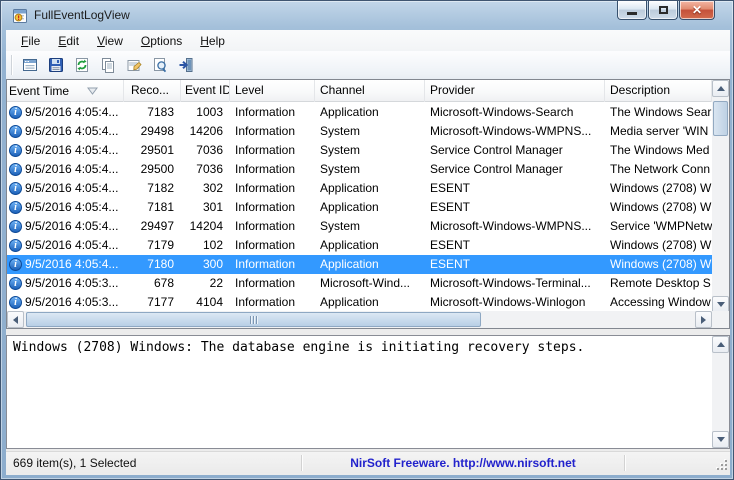 The image size is (734, 480). What do you see at coordinates (663, 10) in the screenshot?
I see `maximize-button` at bounding box center [663, 10].